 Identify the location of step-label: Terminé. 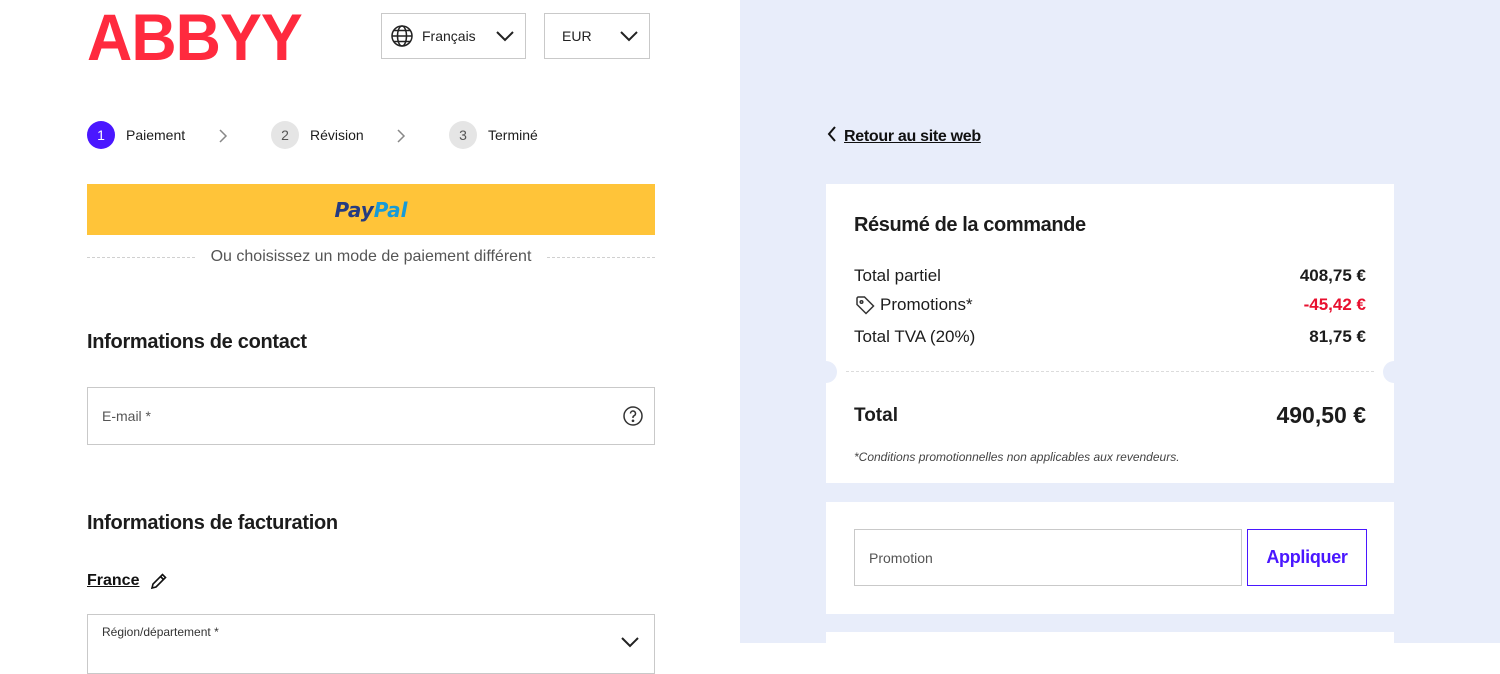
(513, 135).